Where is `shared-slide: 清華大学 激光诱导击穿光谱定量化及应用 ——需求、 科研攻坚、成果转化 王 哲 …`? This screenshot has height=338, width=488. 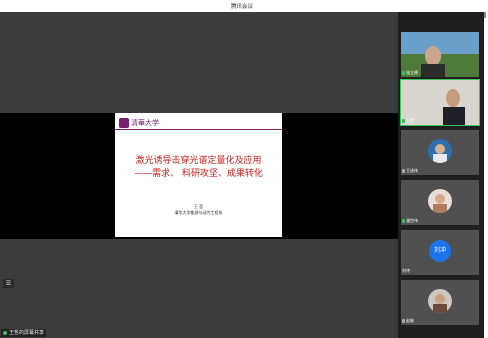
shared-slide: 清華大学 激光诱导击穿光谱定量化及应用 ——需求、 科研攻坚、成果转化 王 哲 … is located at coordinates (198, 175).